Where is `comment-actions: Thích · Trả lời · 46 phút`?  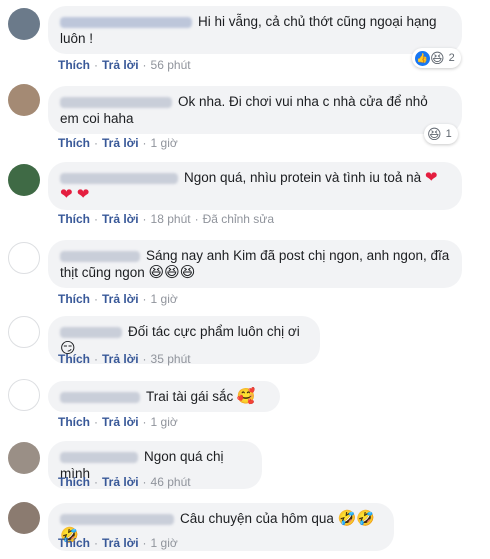 comment-actions: Thích · Trả lời · 46 phút is located at coordinates (124, 482).